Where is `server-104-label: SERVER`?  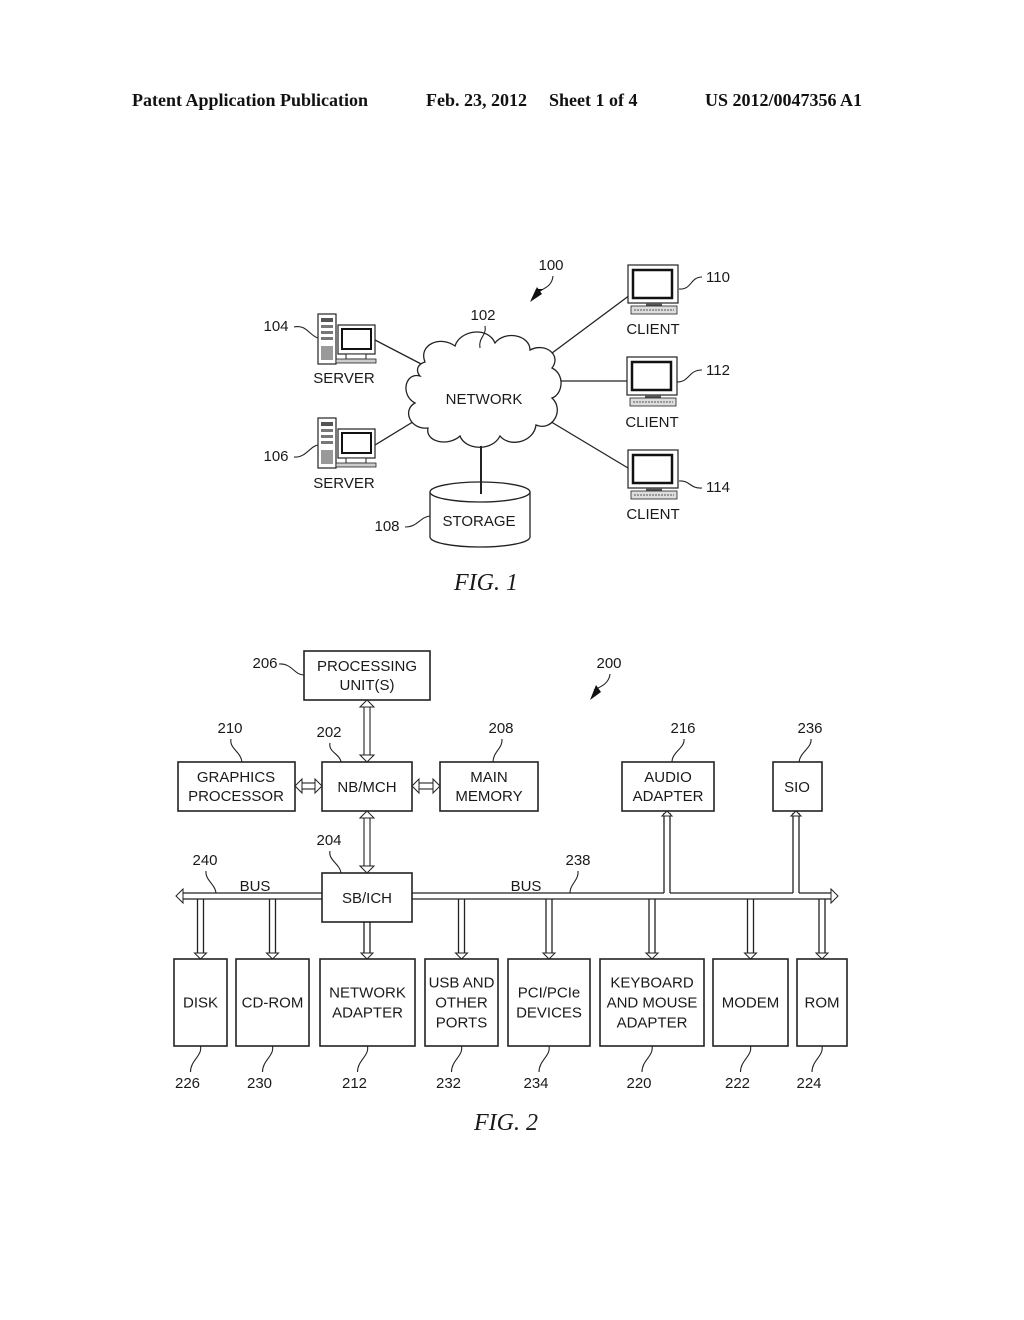 server-104-label: SERVER is located at coordinates (344, 378).